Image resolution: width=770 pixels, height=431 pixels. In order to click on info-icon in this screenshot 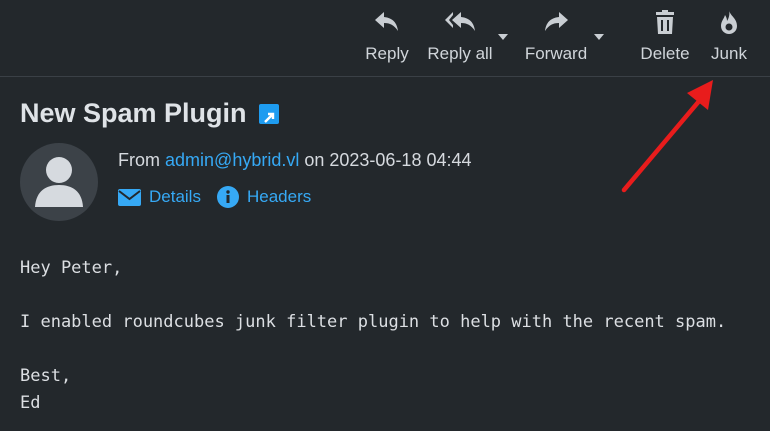, I will do `click(227, 197)`.